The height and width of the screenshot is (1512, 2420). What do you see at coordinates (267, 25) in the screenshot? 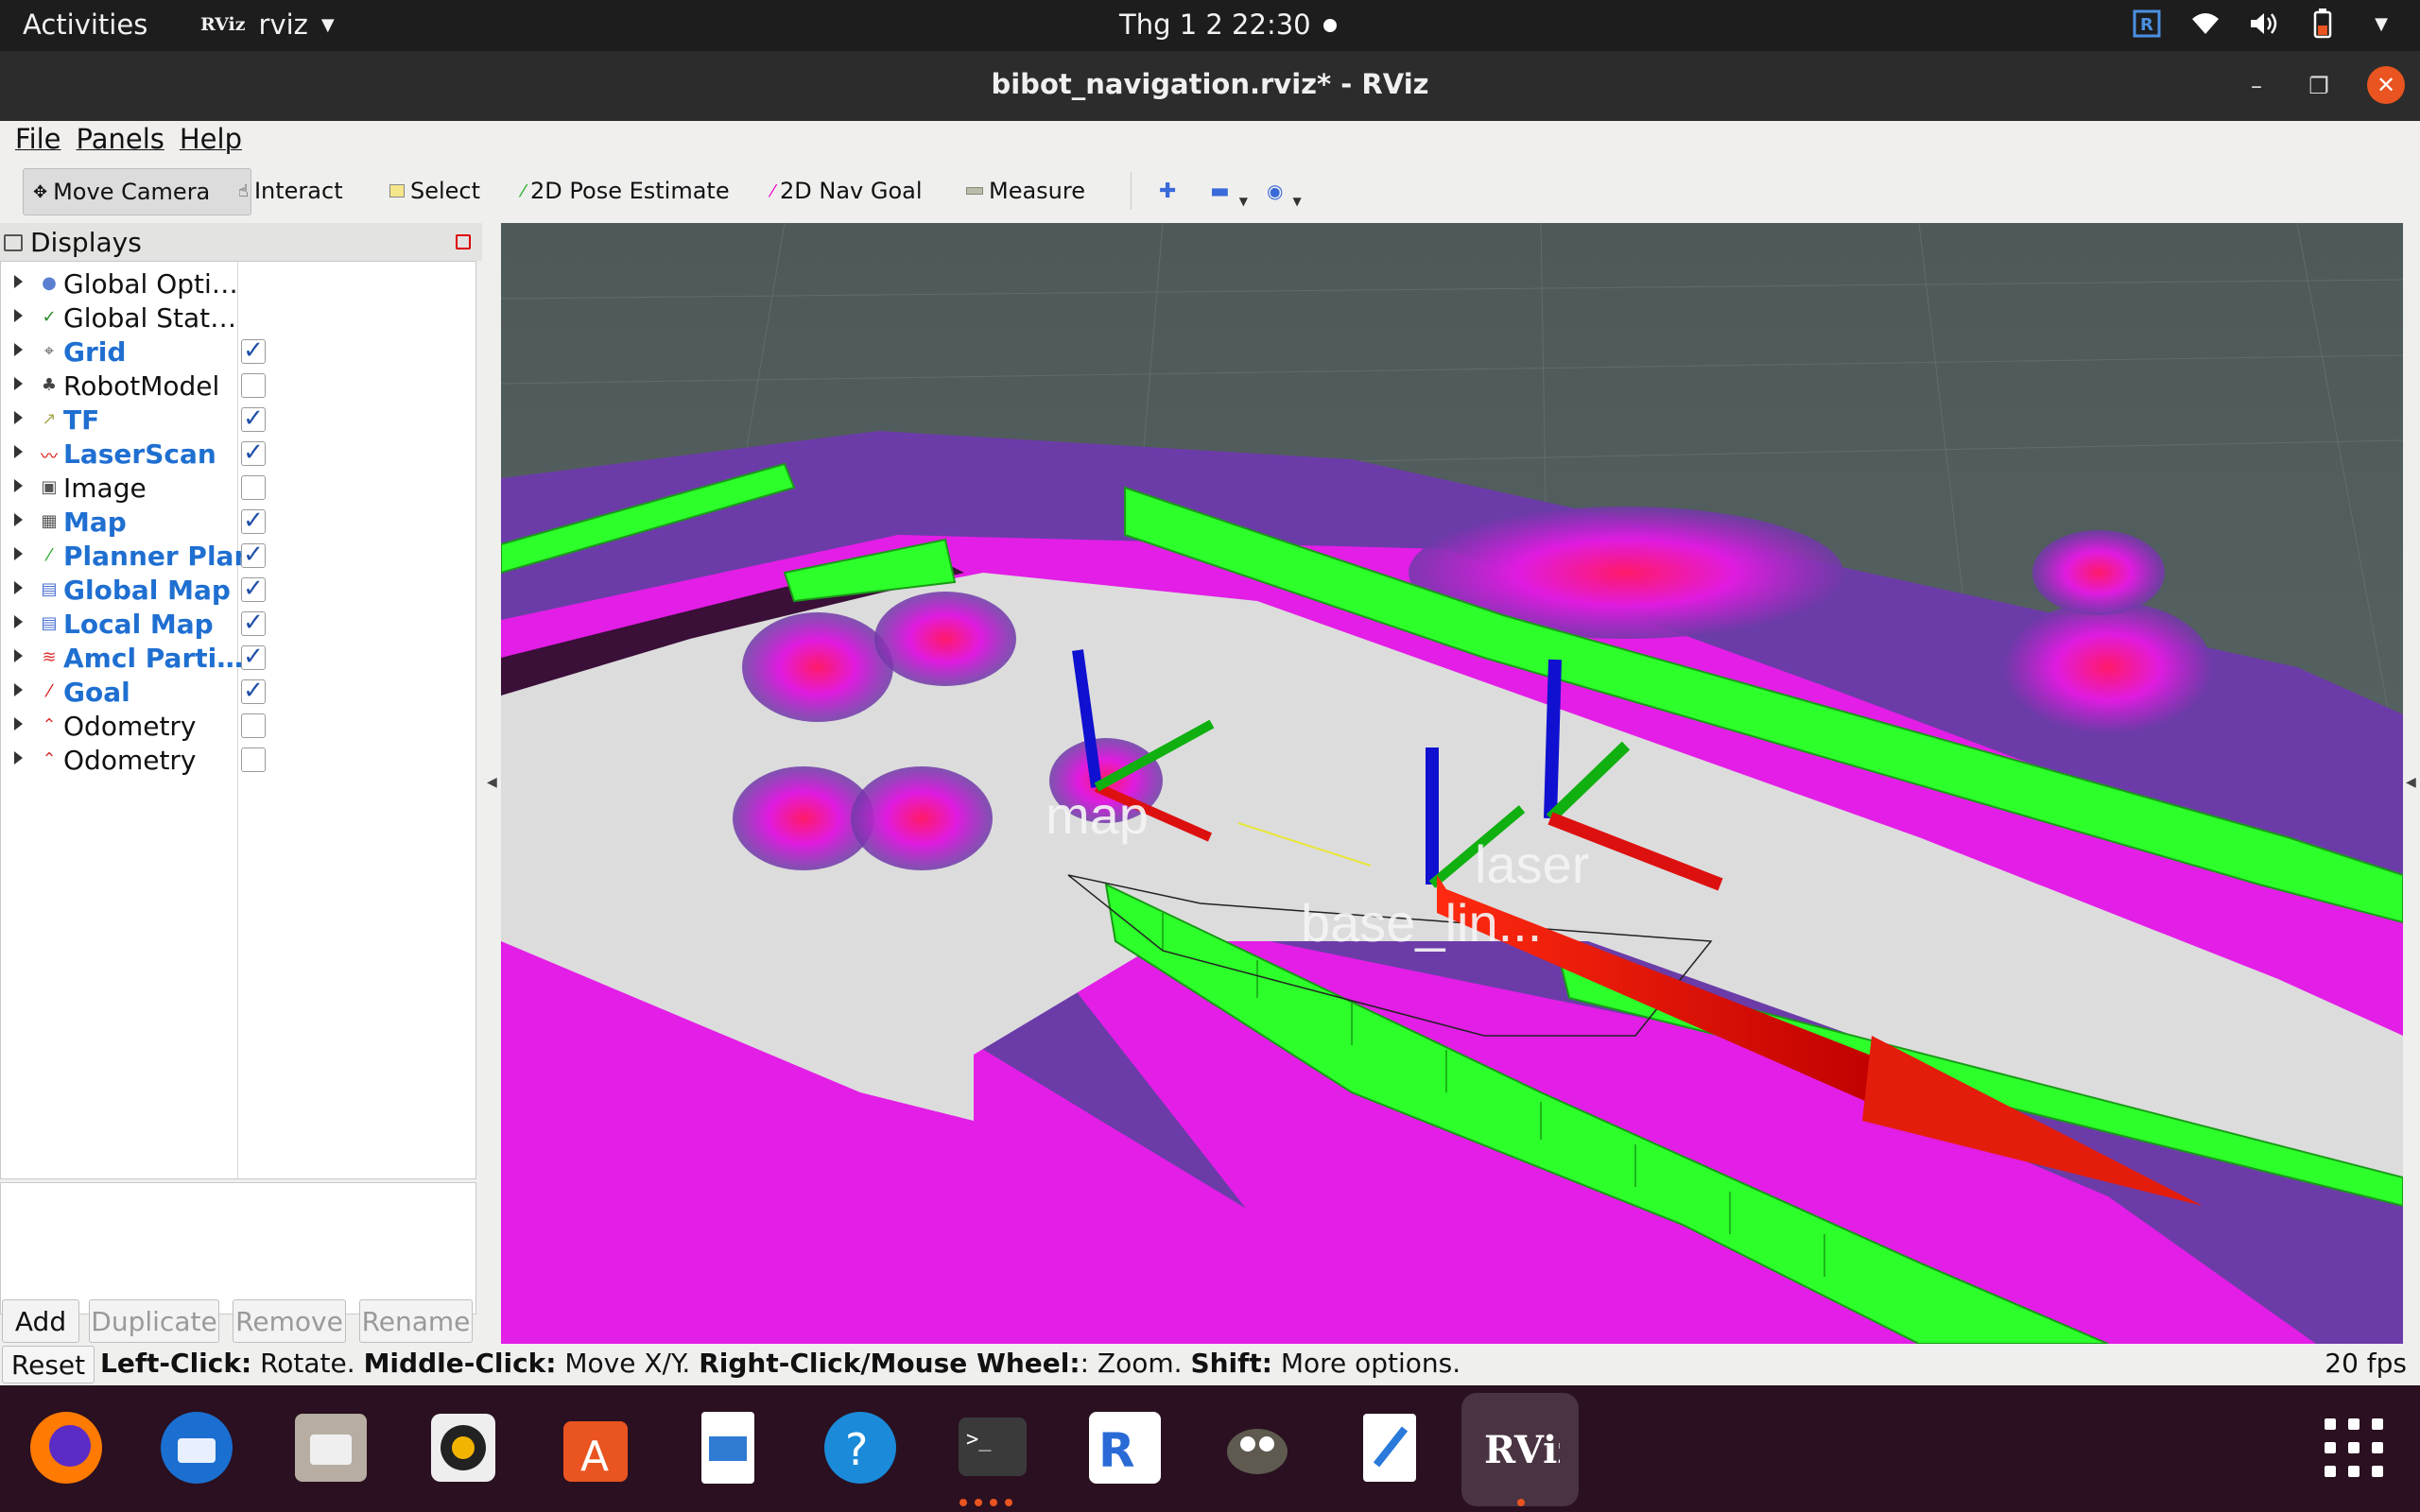
I see `app-menu: RViz rviz ▼` at bounding box center [267, 25].